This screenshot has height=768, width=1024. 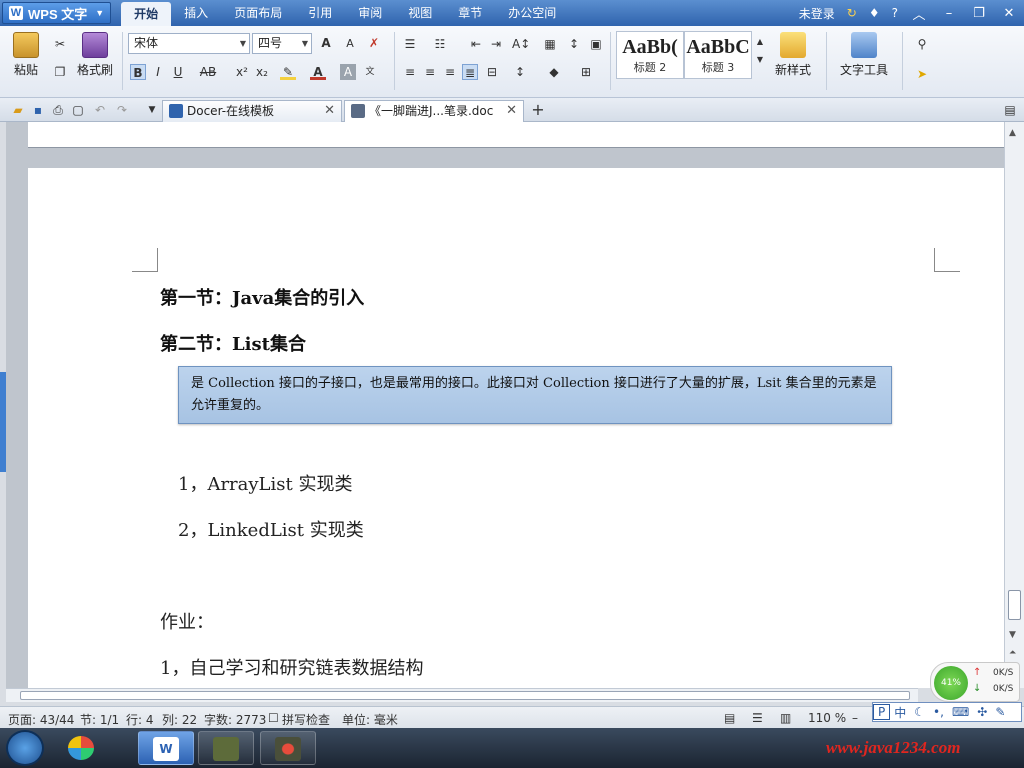 I want to click on list-item: 1，ArrayList 实现类, so click(x=265, y=483).